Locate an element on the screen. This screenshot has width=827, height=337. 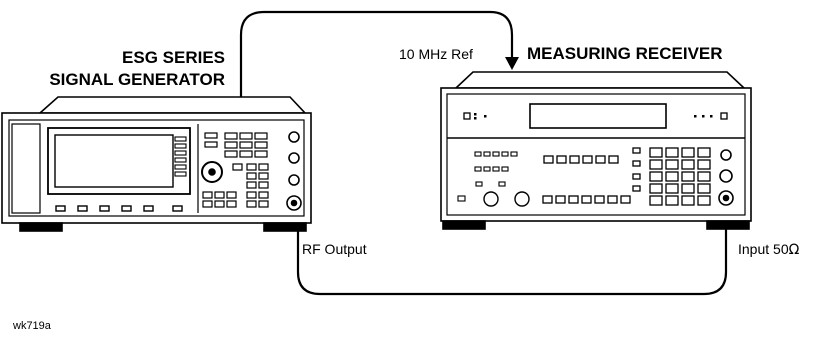
signal-generator-left-foot is located at coordinates (41, 227).